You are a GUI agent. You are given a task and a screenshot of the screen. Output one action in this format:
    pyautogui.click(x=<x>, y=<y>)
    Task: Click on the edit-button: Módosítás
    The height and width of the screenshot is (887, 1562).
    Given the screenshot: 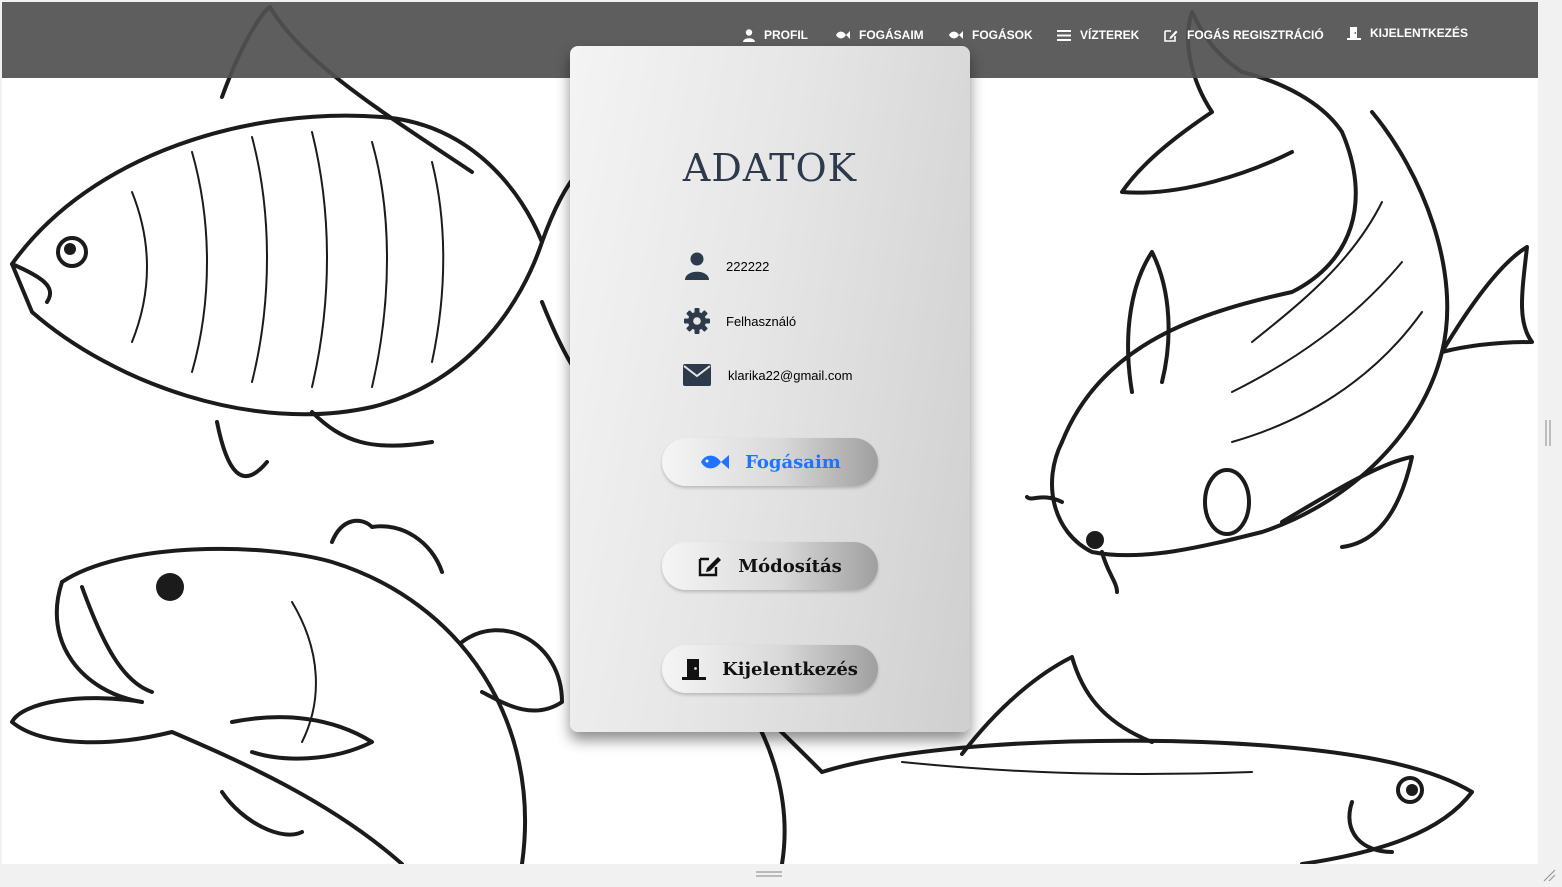 What is the action you would take?
    pyautogui.click(x=770, y=566)
    